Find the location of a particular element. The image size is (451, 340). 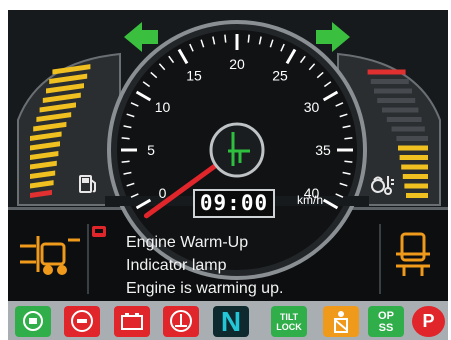

brake-indicator is located at coordinates (82, 321).